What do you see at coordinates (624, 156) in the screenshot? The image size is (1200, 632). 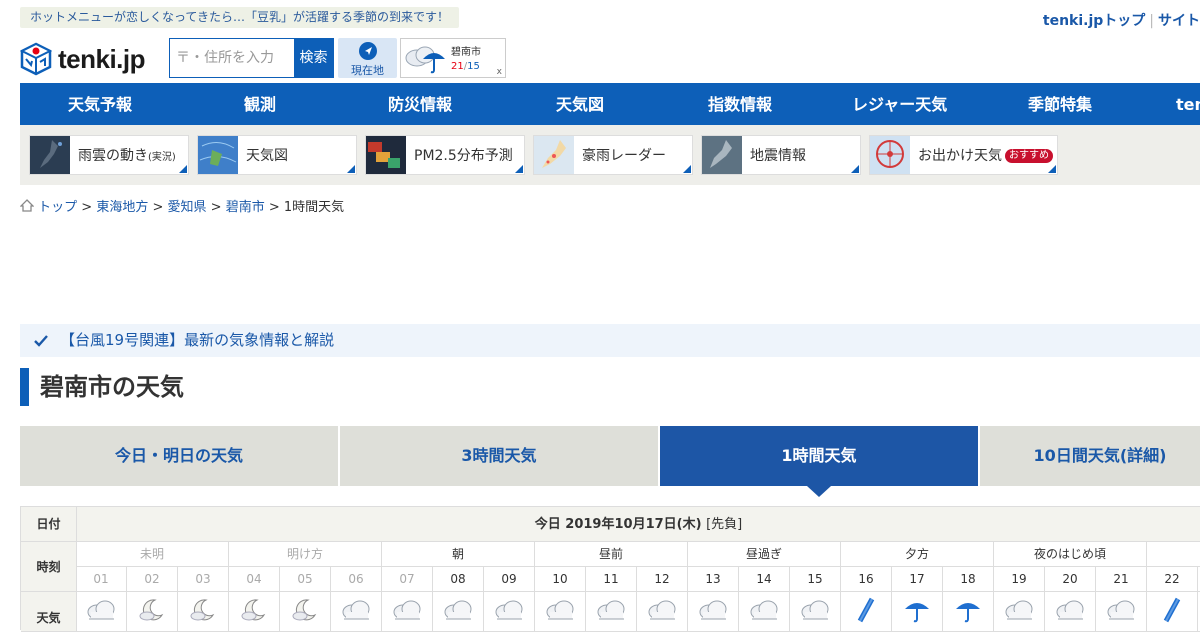 I see `tile-heavy-rain-radar-label: 豪雨レーダー` at bounding box center [624, 156].